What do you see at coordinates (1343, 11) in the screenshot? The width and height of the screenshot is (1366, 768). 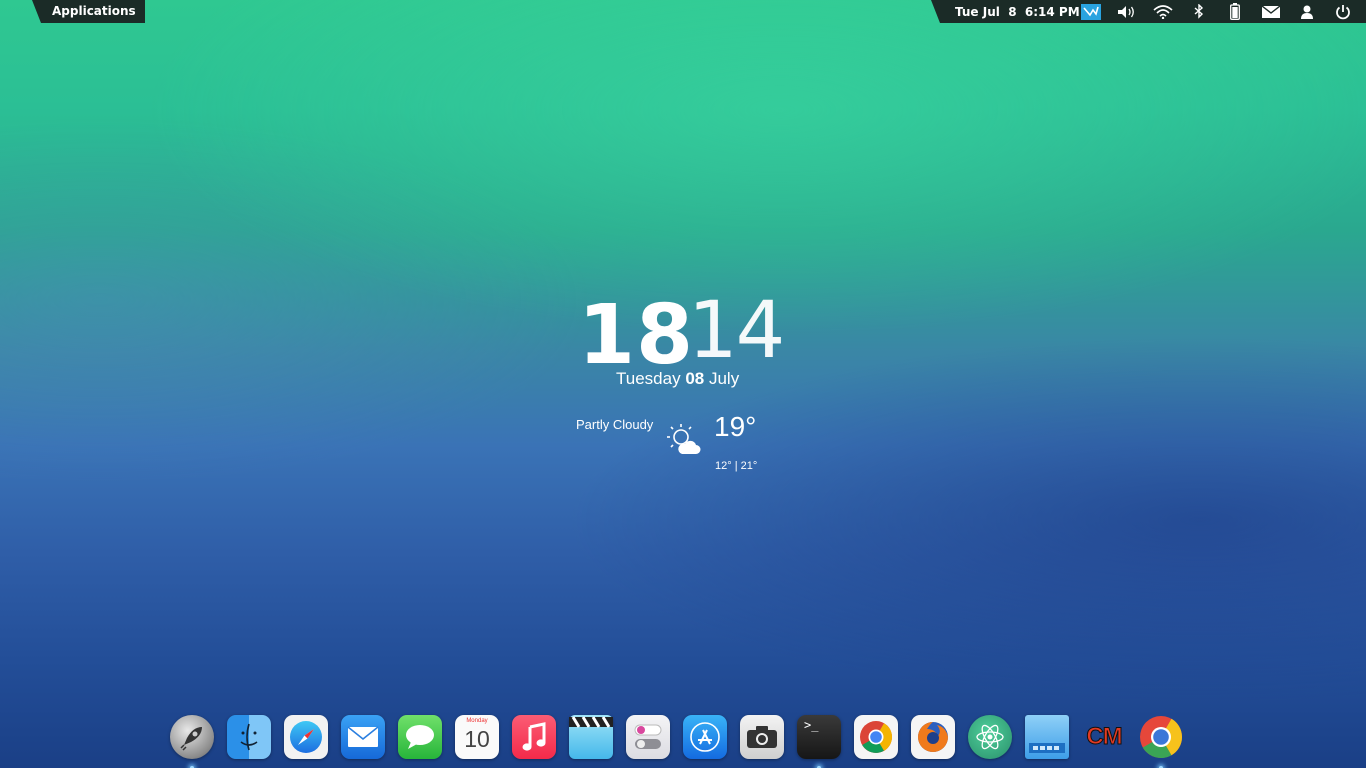 I see `power-icon` at bounding box center [1343, 11].